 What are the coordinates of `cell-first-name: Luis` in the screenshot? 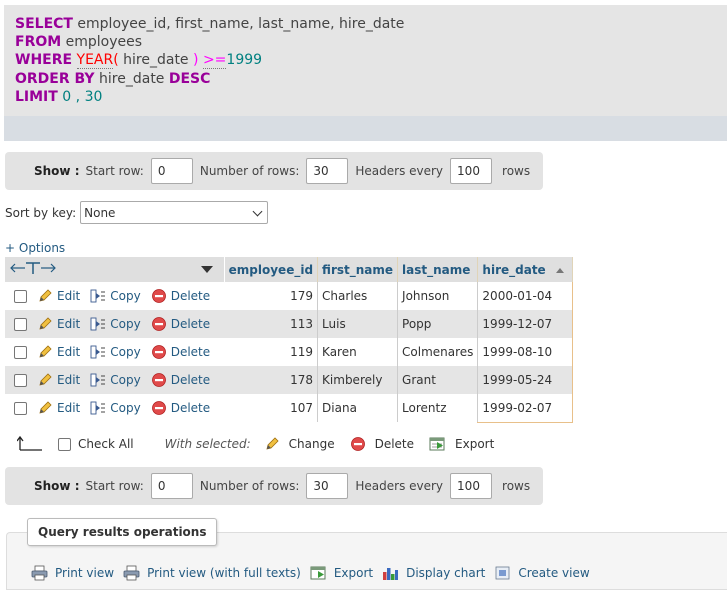 It's located at (357, 324).